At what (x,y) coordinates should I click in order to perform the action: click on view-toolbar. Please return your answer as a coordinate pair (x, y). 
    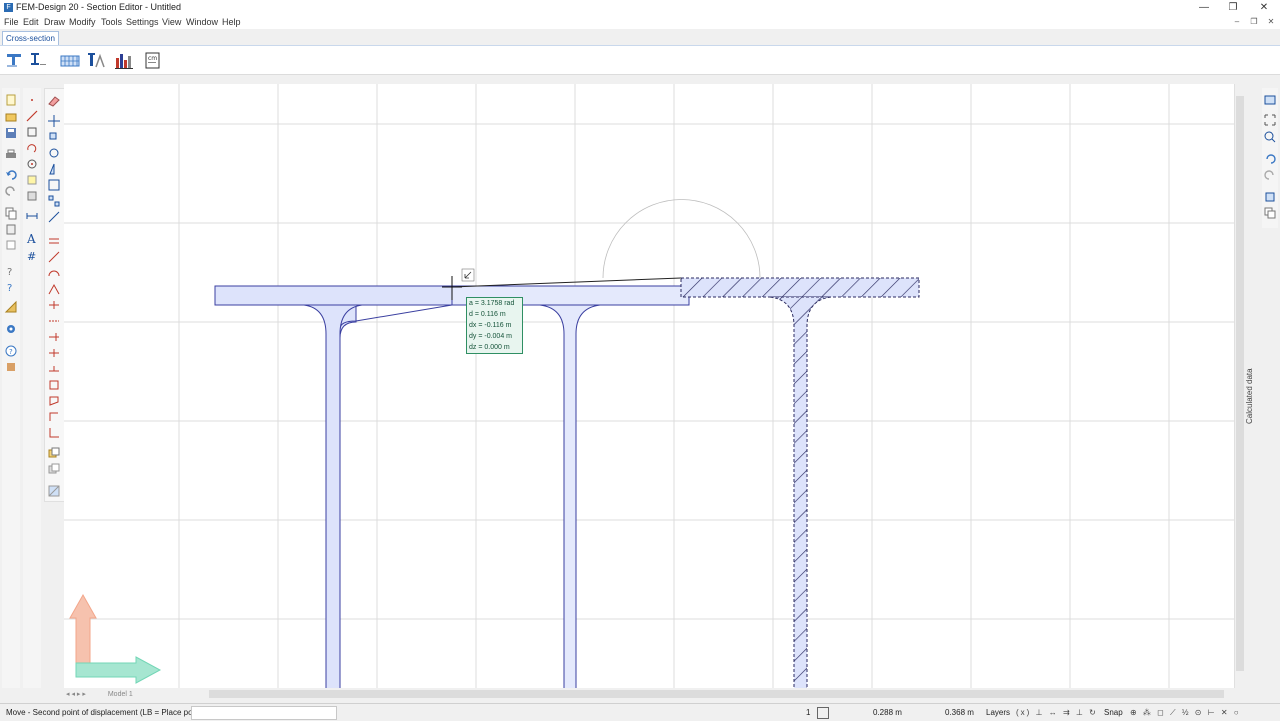
    Looking at the image, I should click on (1270, 158).